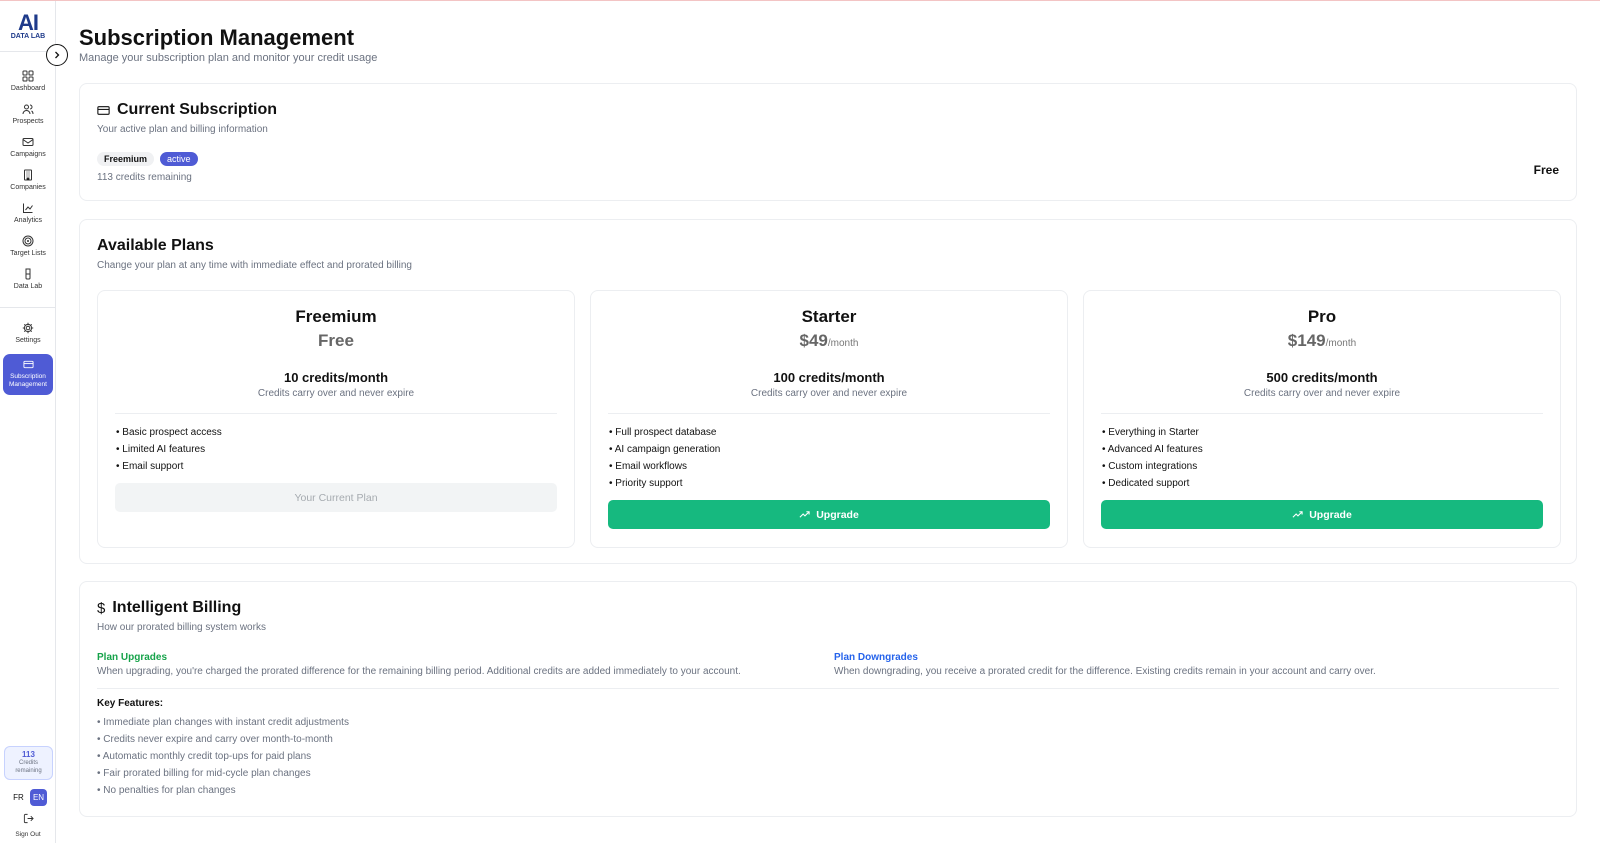 The image size is (1600, 843). I want to click on plan-price-value: Free, so click(336, 340).